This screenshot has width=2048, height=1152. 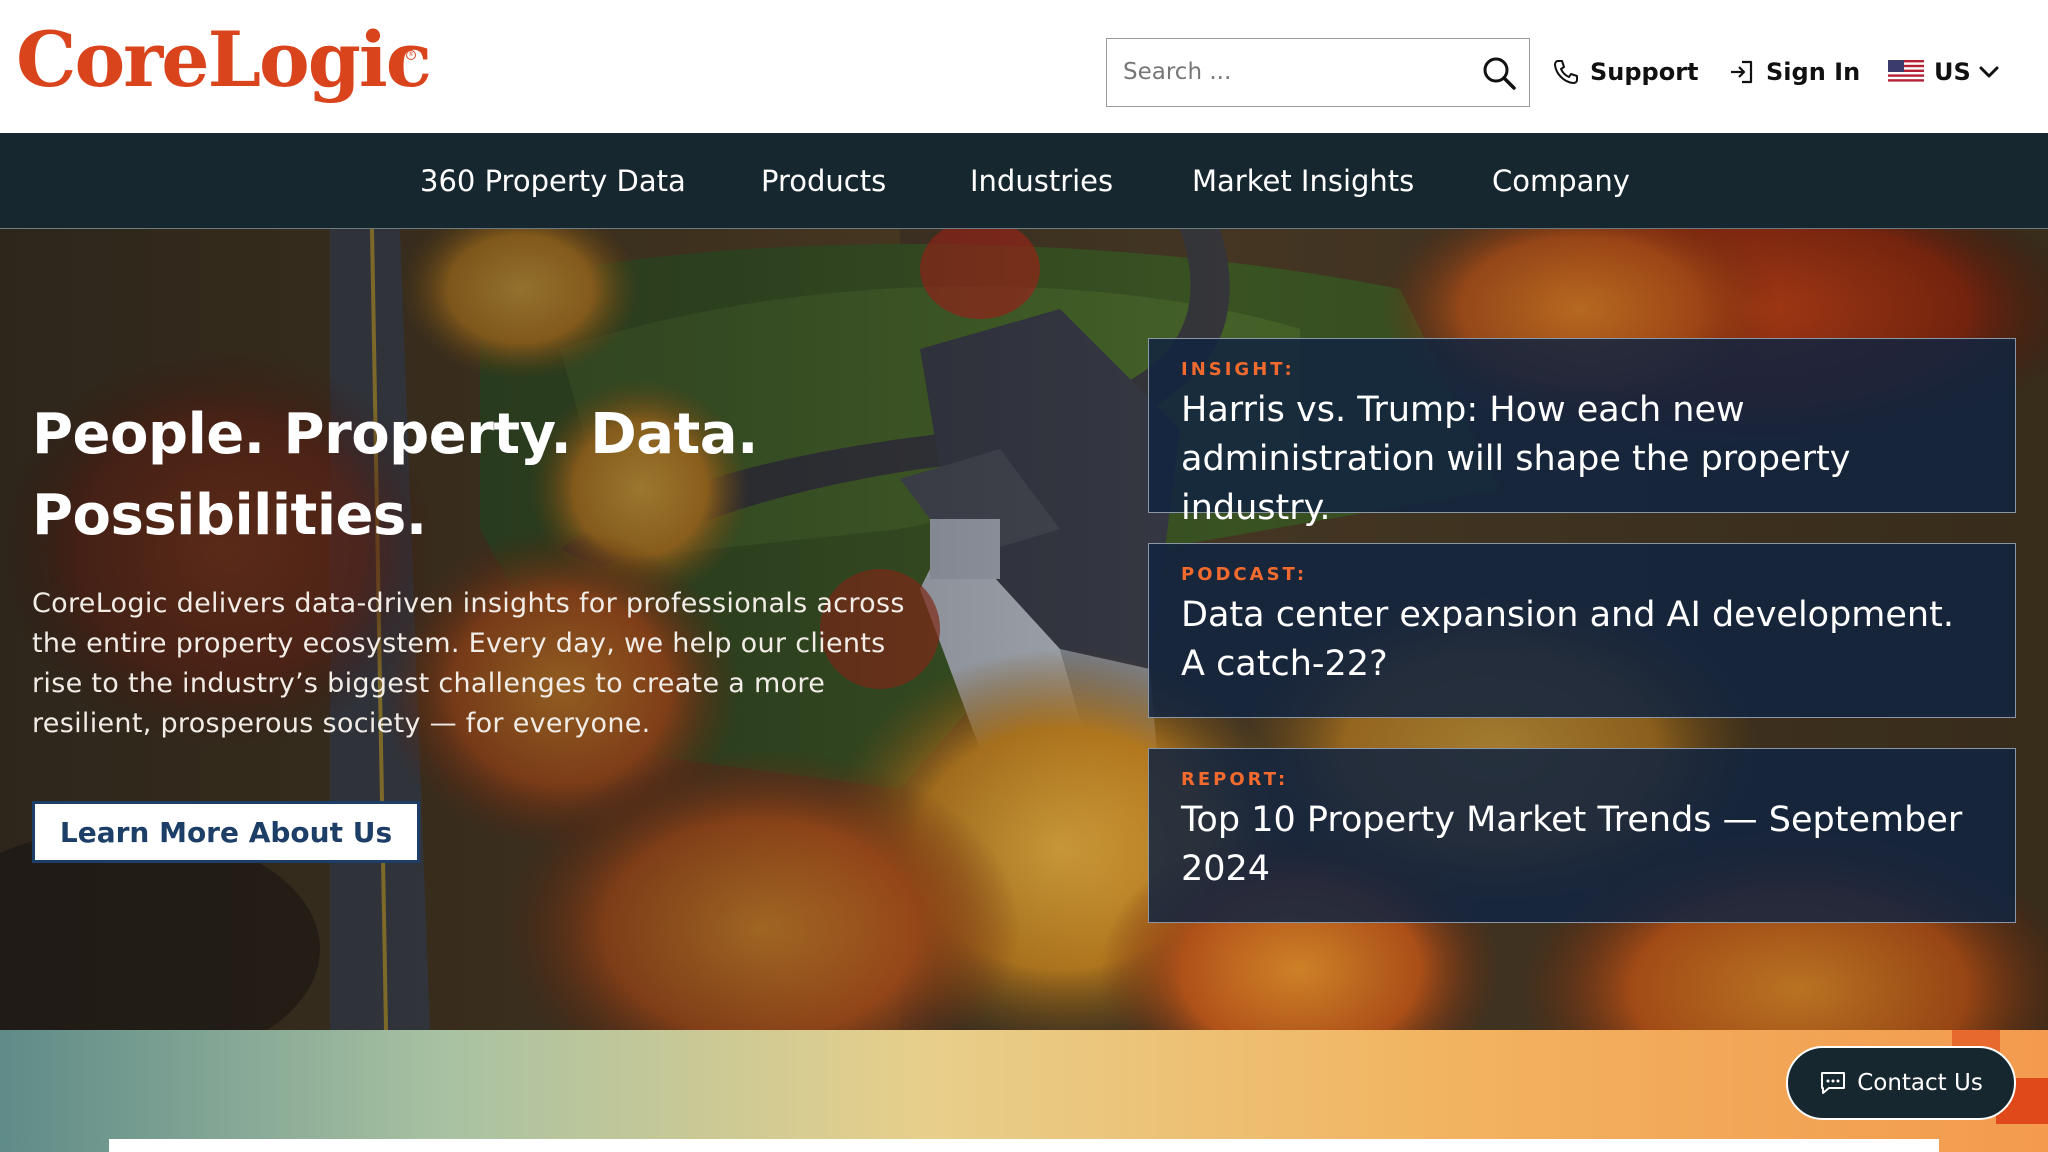 I want to click on support-link: Support, so click(x=1625, y=72).